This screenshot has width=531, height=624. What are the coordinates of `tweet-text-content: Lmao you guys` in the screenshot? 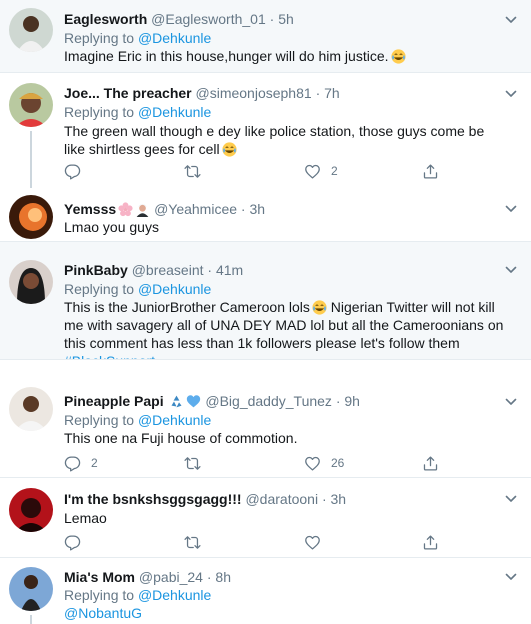 It's located at (111, 227).